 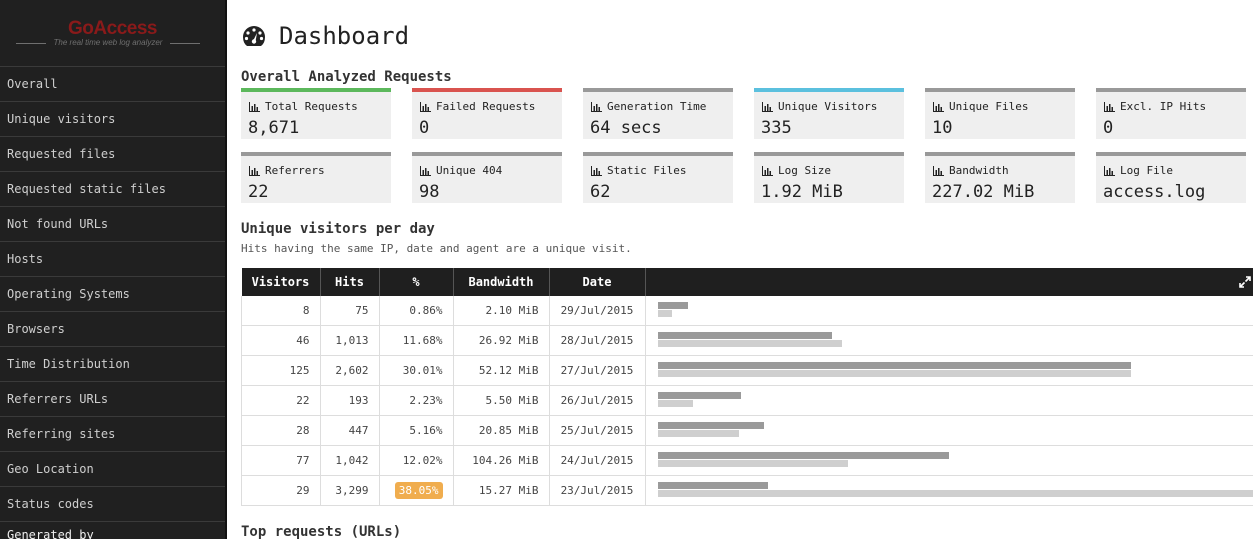 What do you see at coordinates (425, 400) in the screenshot?
I see `percent-value: 2.23%` at bounding box center [425, 400].